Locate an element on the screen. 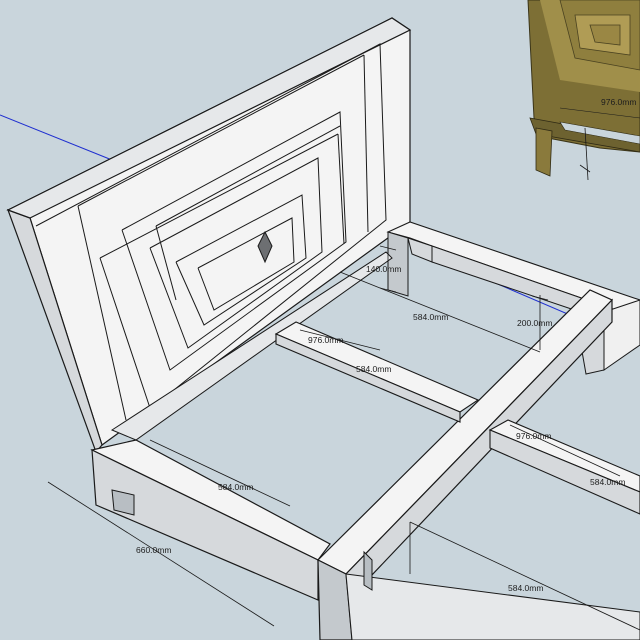  dim-label-slat-length-b: 976.0mm is located at coordinates (533, 436).